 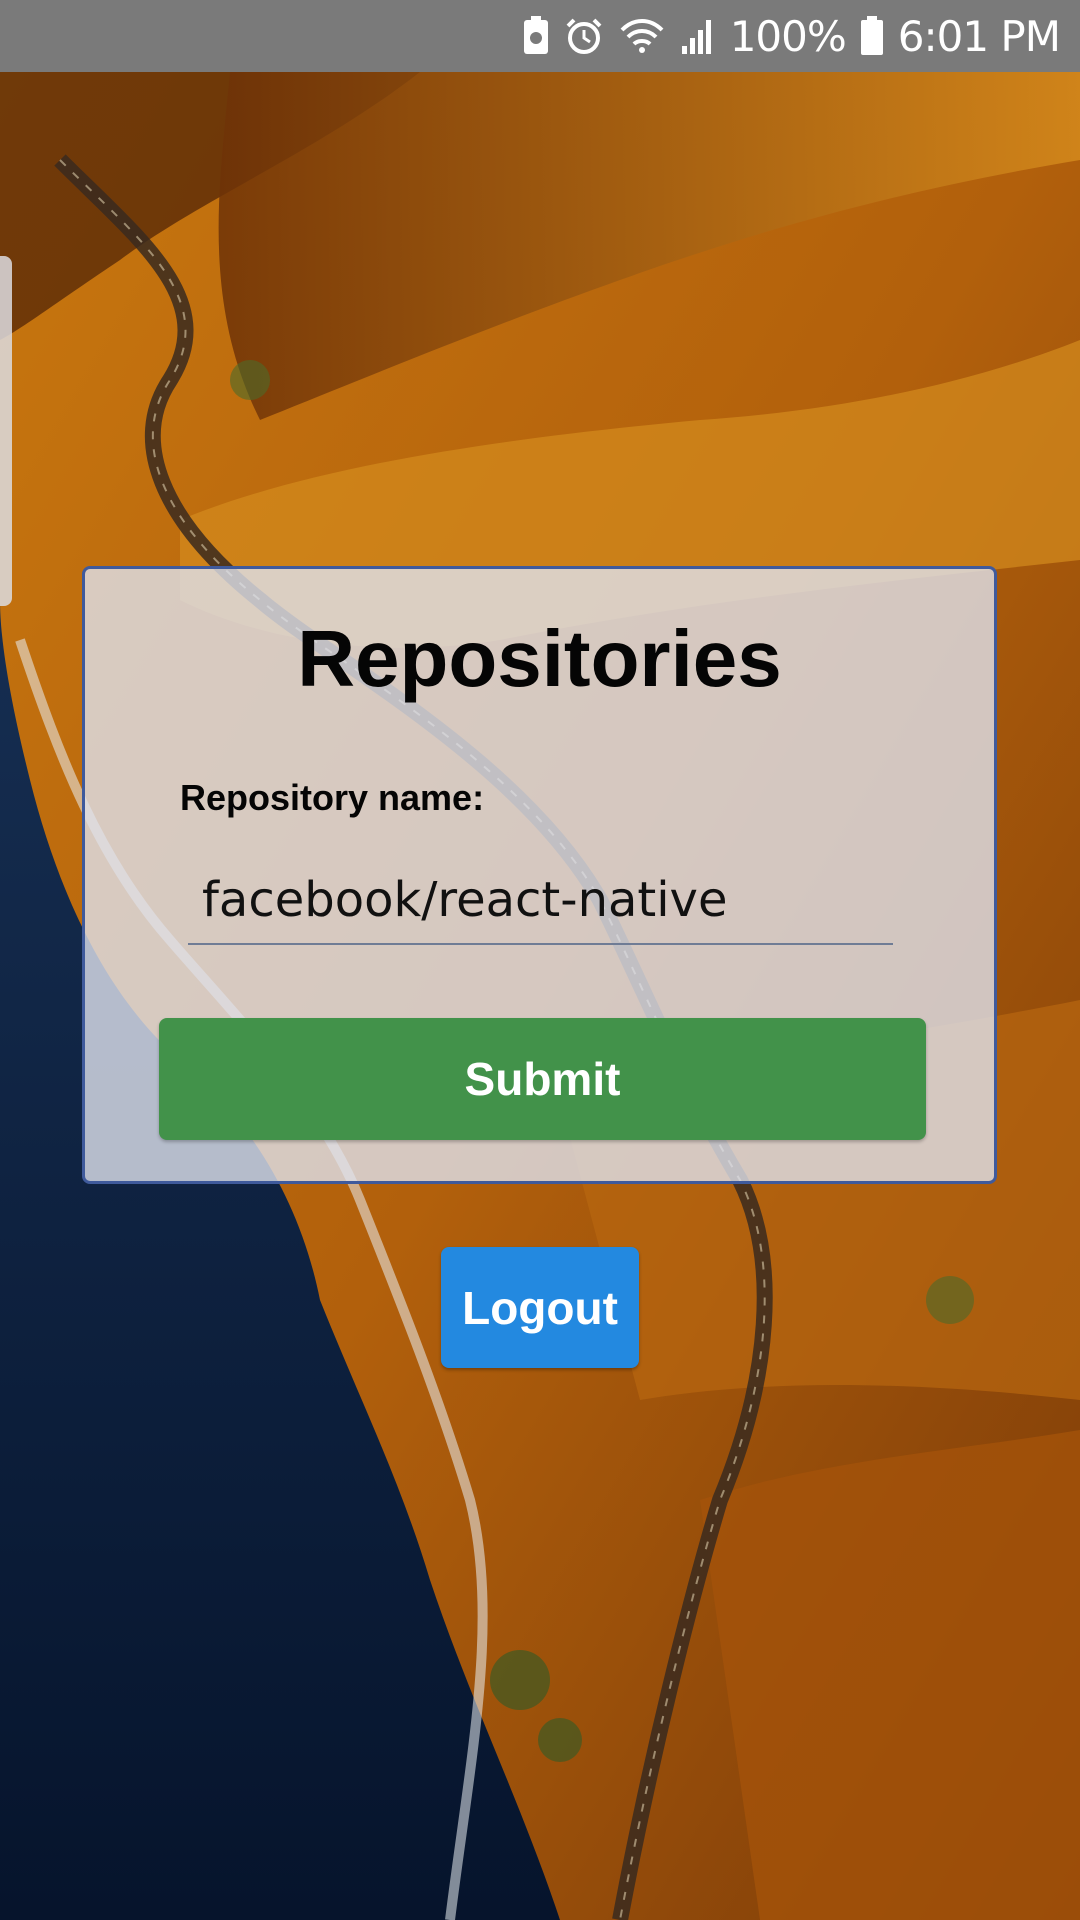 What do you see at coordinates (332, 797) in the screenshot?
I see `repository-name-label: Repository name:` at bounding box center [332, 797].